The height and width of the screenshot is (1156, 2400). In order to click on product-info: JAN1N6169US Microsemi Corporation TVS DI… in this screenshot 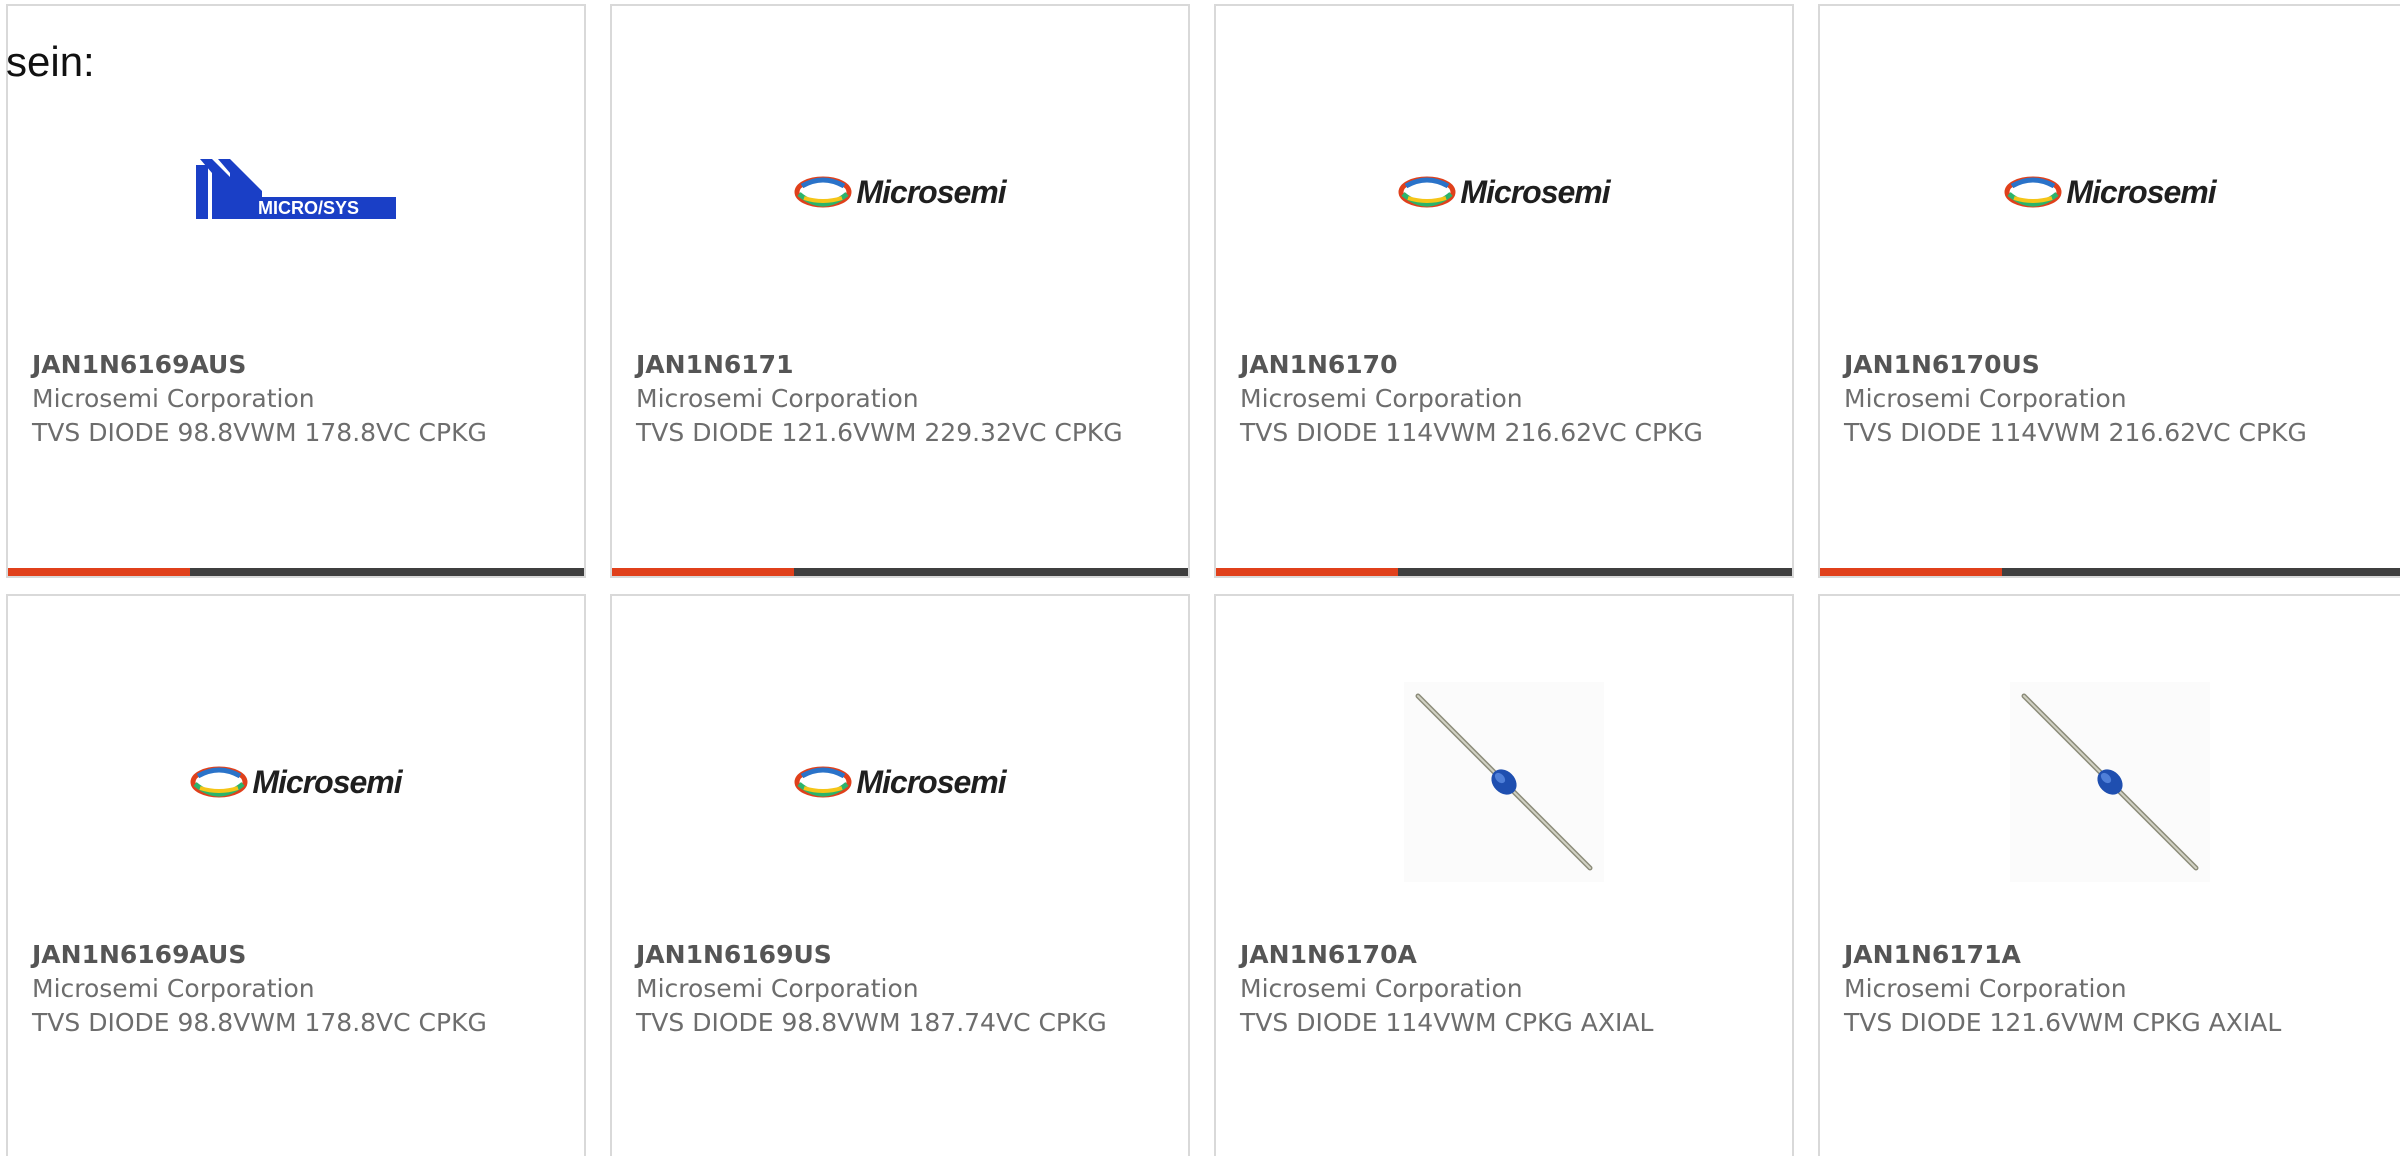, I will do `click(900, 989)`.